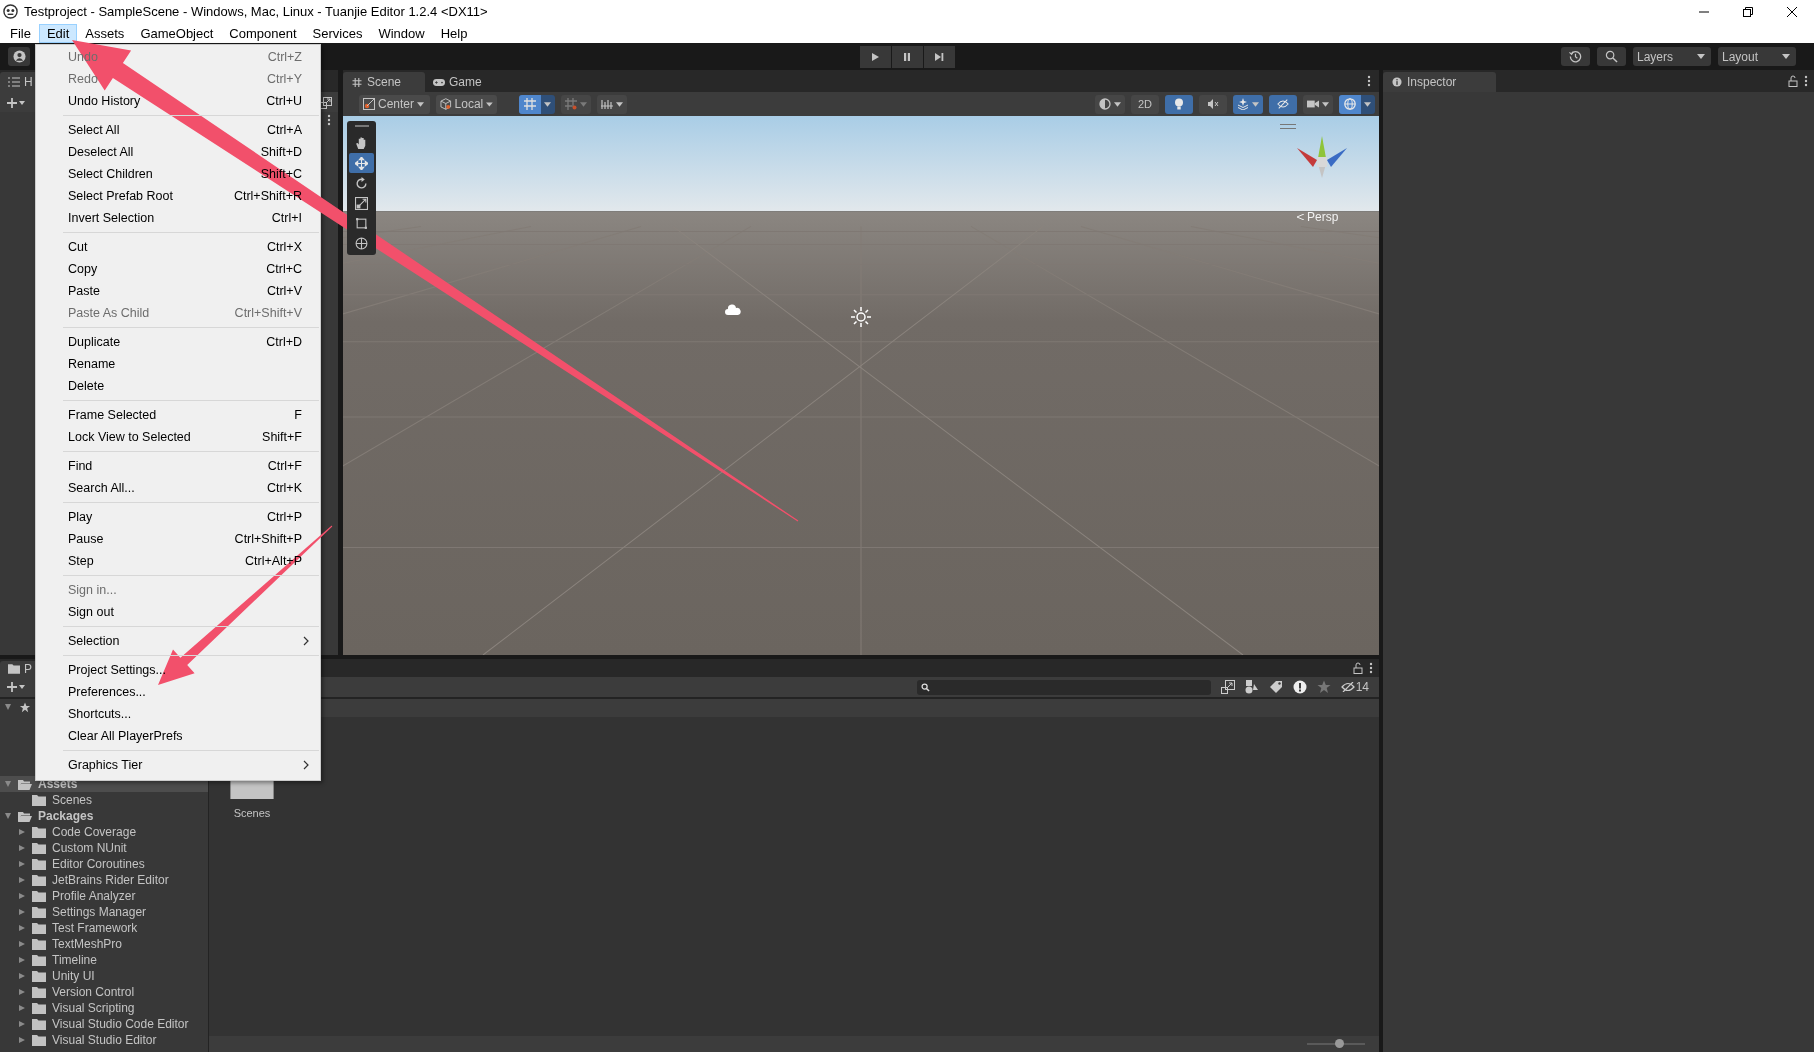  I want to click on shapes-icon, so click(1251, 687).